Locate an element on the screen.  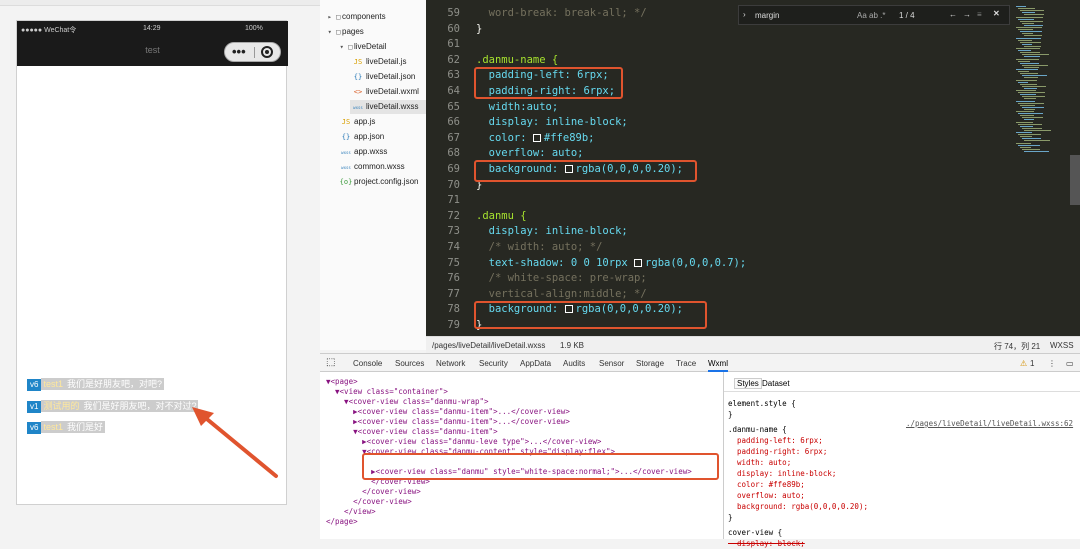
next-match-icon: → is located at coordinates (967, 14).